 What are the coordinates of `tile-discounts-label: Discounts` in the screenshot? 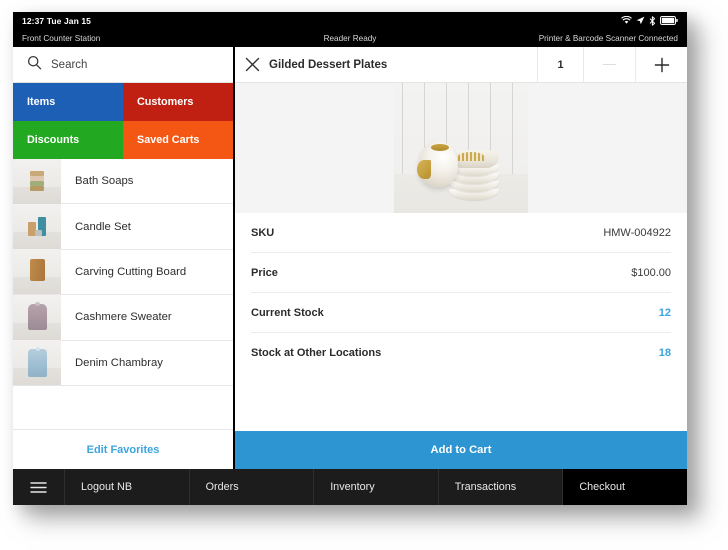 It's located at (53, 140).